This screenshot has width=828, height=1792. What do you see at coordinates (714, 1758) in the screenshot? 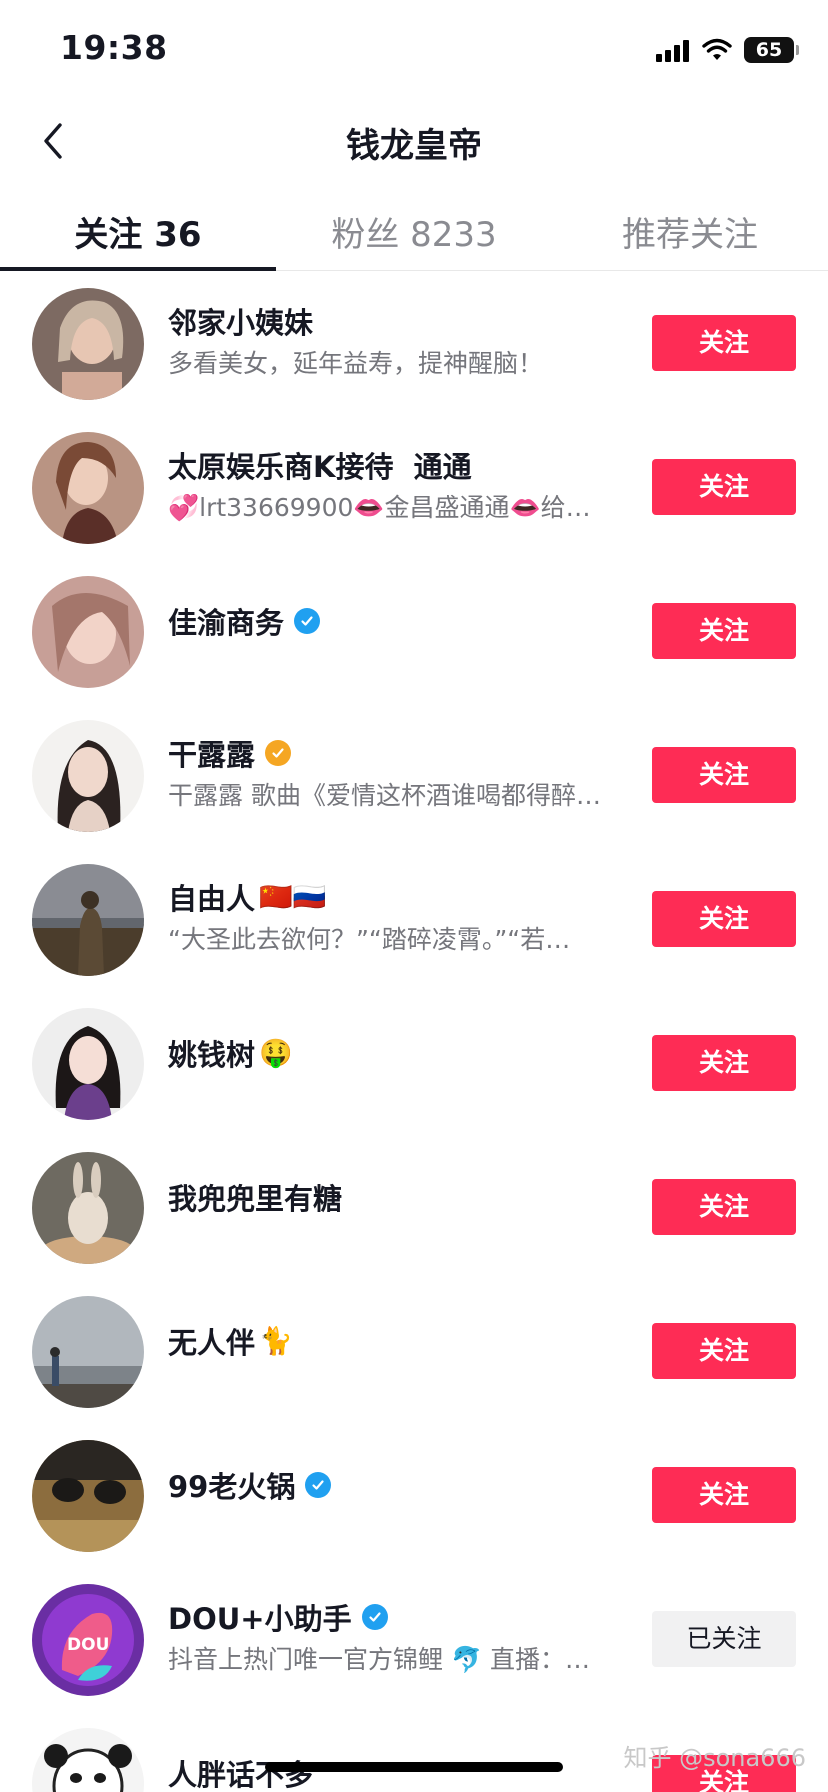
I see `watermark: 知乎 @sona666` at bounding box center [714, 1758].